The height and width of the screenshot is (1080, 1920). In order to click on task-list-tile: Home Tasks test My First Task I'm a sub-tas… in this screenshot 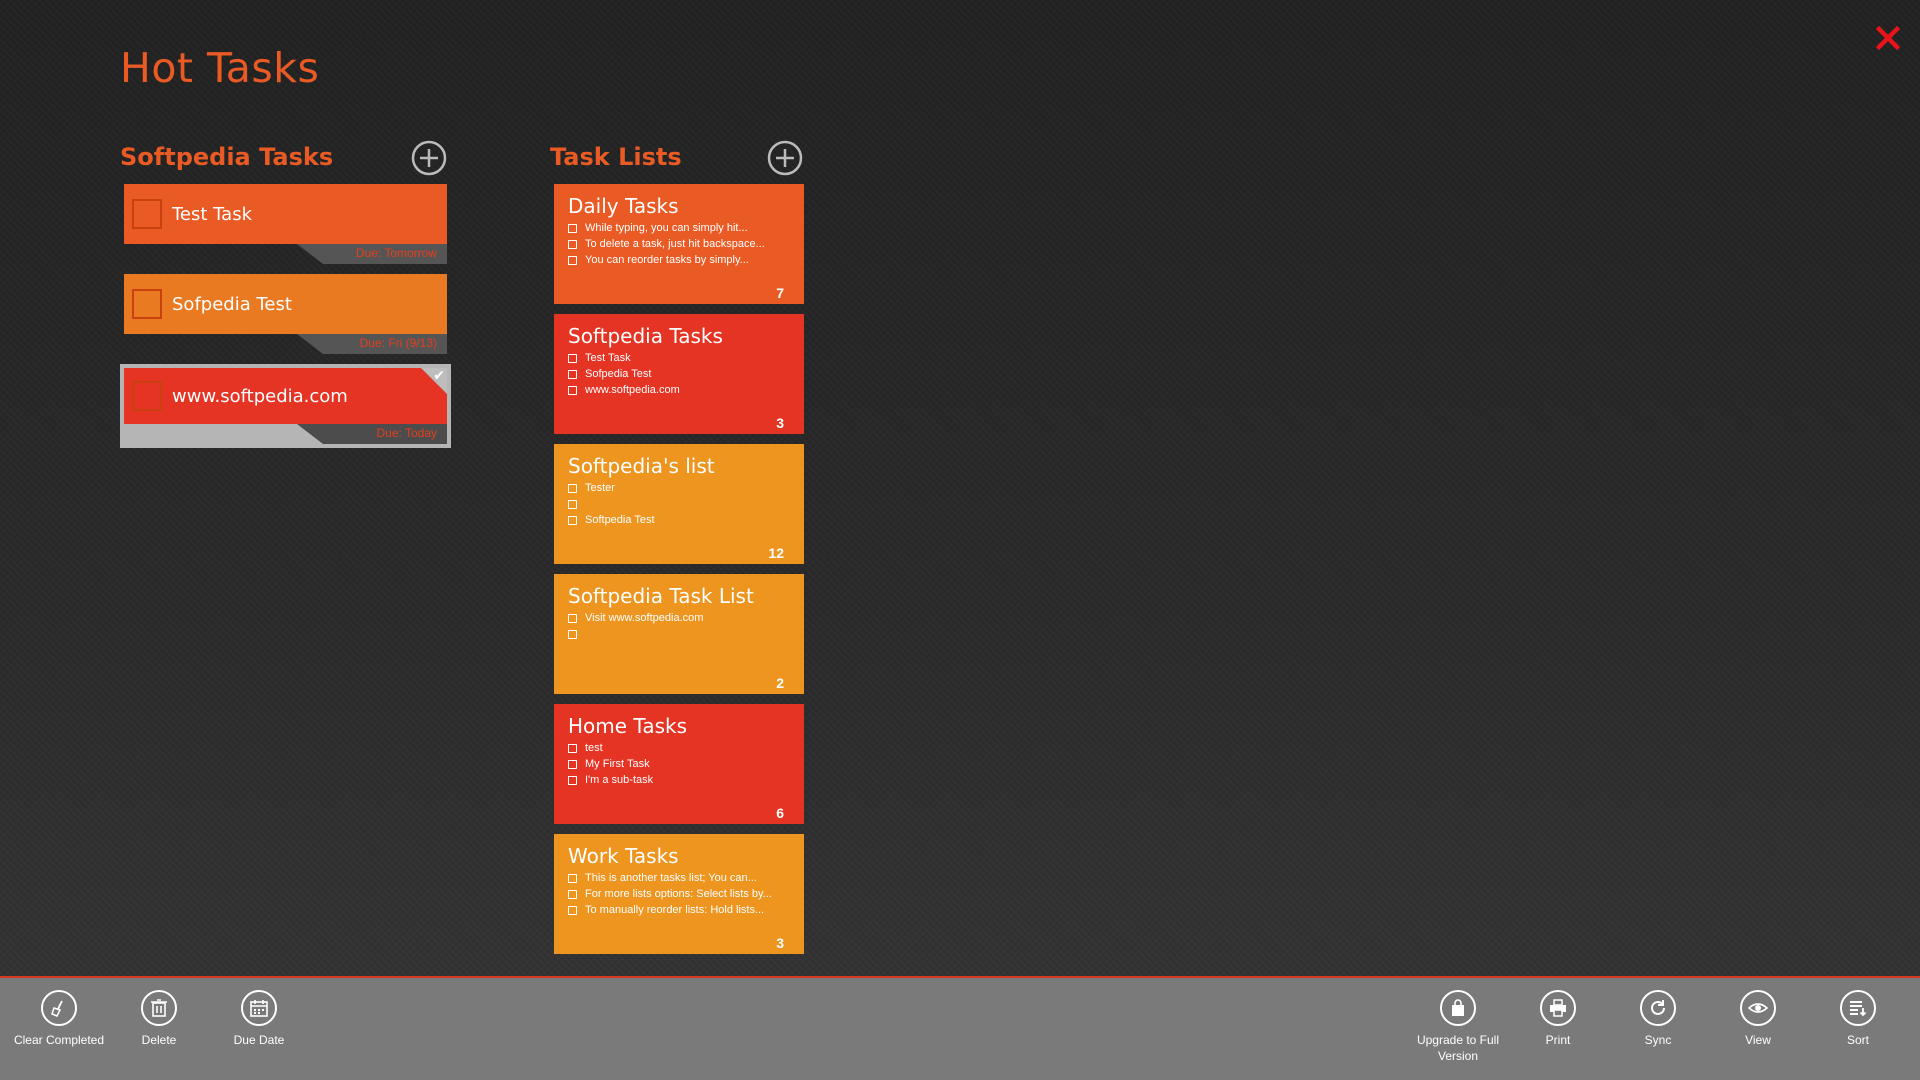, I will do `click(679, 764)`.